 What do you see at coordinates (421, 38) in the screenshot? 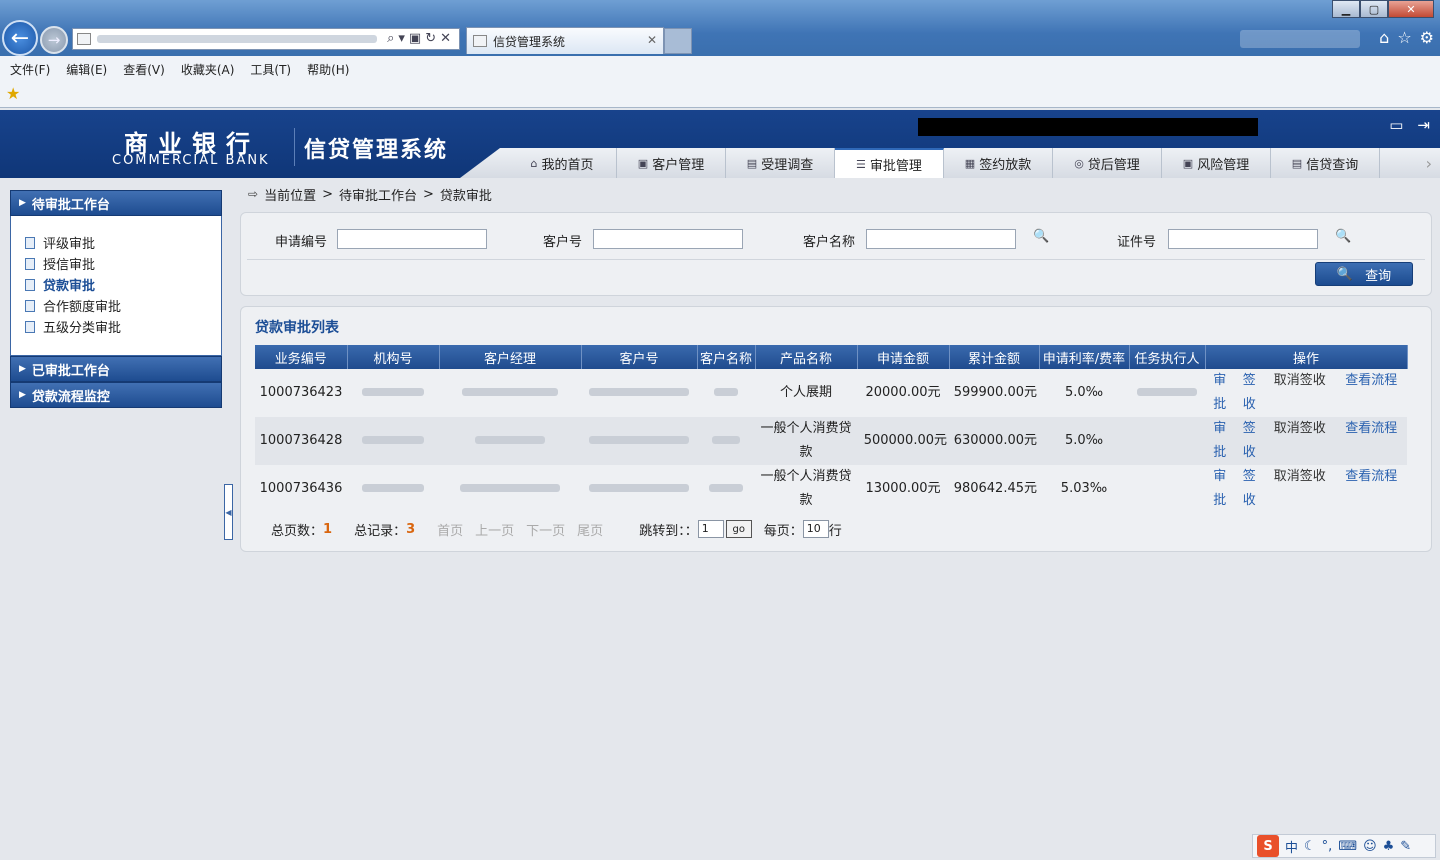
I see `address-tools-icon: ⌕▾▣↻✕` at bounding box center [421, 38].